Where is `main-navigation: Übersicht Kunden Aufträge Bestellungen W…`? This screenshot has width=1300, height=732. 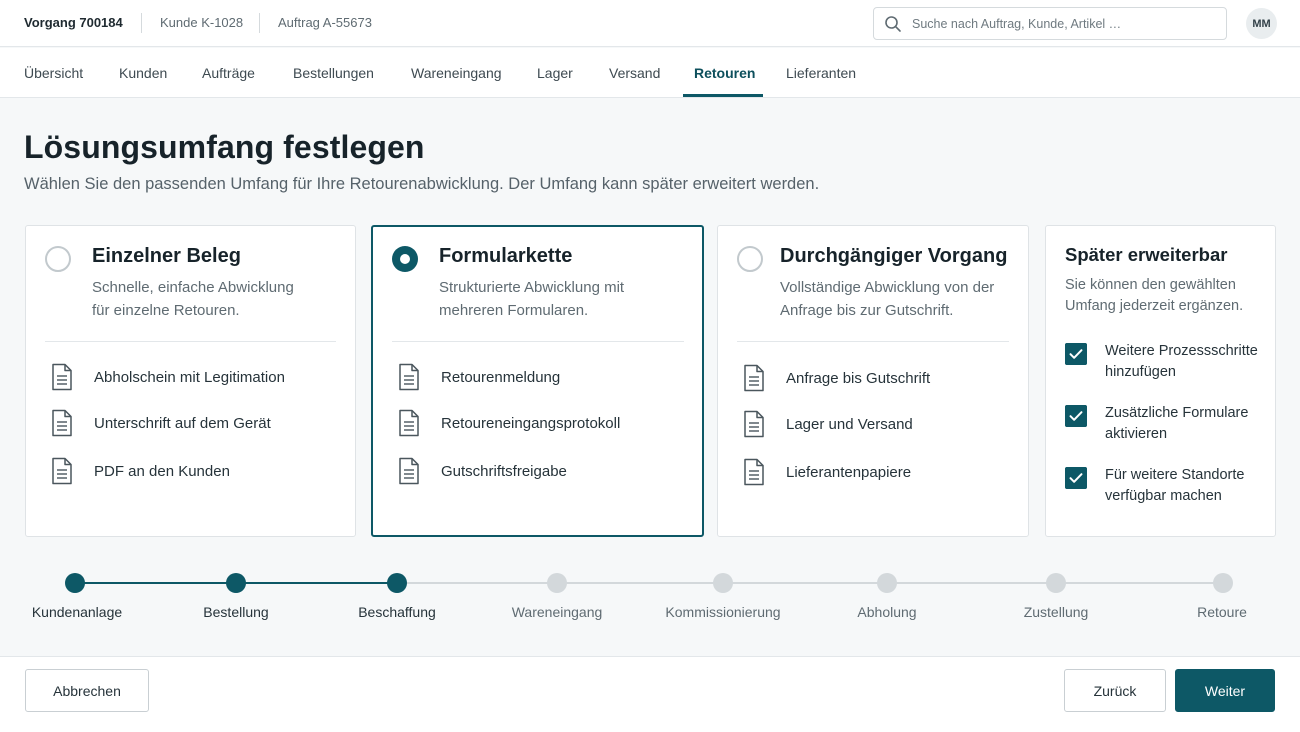
main-navigation: Übersicht Kunden Aufträge Bestellungen W… is located at coordinates (650, 73).